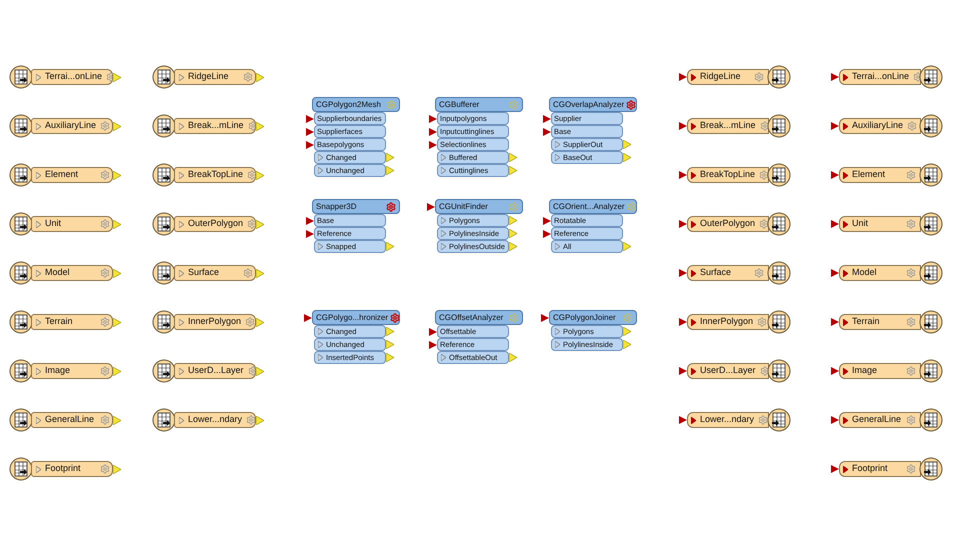 The image size is (960, 540). Describe the element at coordinates (356, 206) in the screenshot. I see `transformer-header: Snapper3D` at that location.